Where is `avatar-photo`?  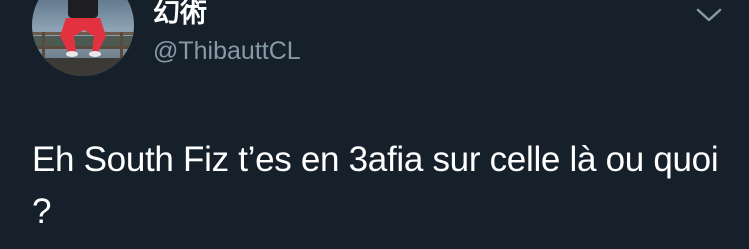 avatar-photo is located at coordinates (83, 38).